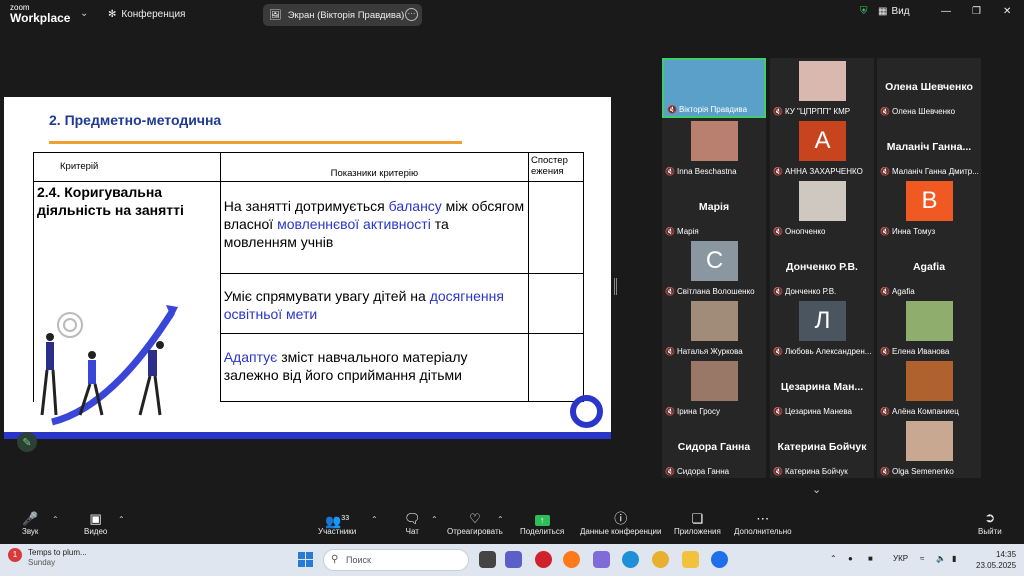 This screenshot has height=576, width=1024. What do you see at coordinates (146, 14) in the screenshot?
I see `conference-menu: ✻ Конференция` at bounding box center [146, 14].